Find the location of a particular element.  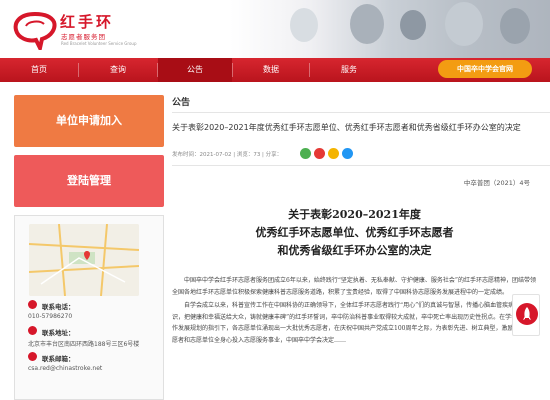

back-to-top-button is located at coordinates (526, 315).